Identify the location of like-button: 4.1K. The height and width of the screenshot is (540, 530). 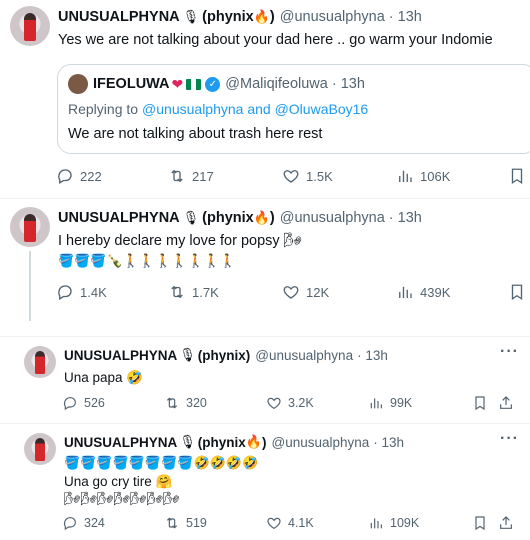
(290, 523).